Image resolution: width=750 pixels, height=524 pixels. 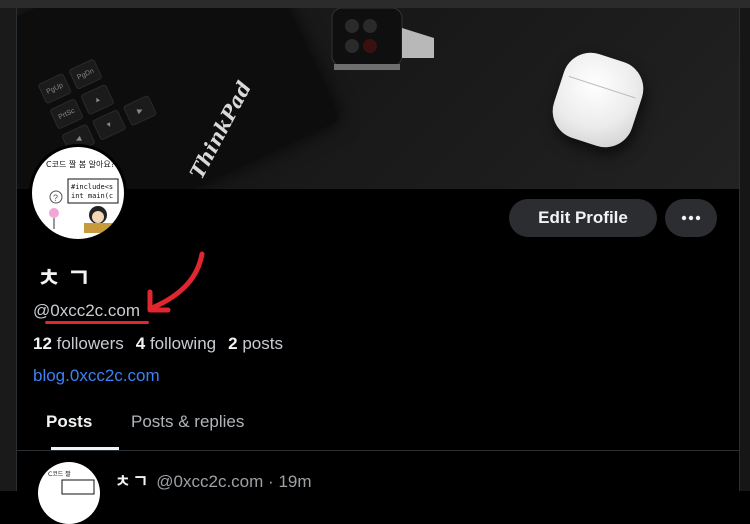 I want to click on following-stat: 4 following, so click(x=176, y=344).